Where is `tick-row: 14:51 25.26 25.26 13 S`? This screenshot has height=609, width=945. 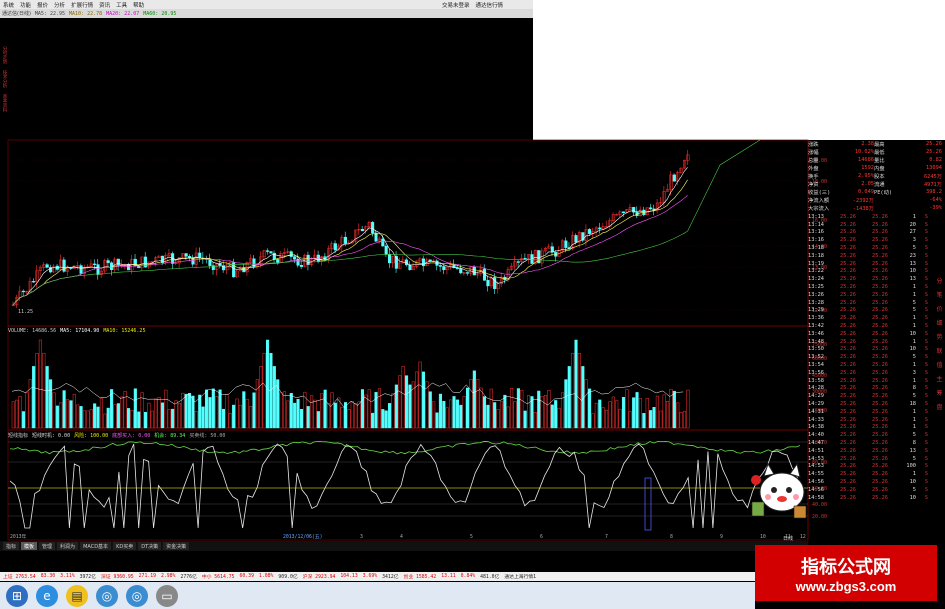 tick-row: 14:51 25.26 25.26 13 S is located at coordinates (876, 451).